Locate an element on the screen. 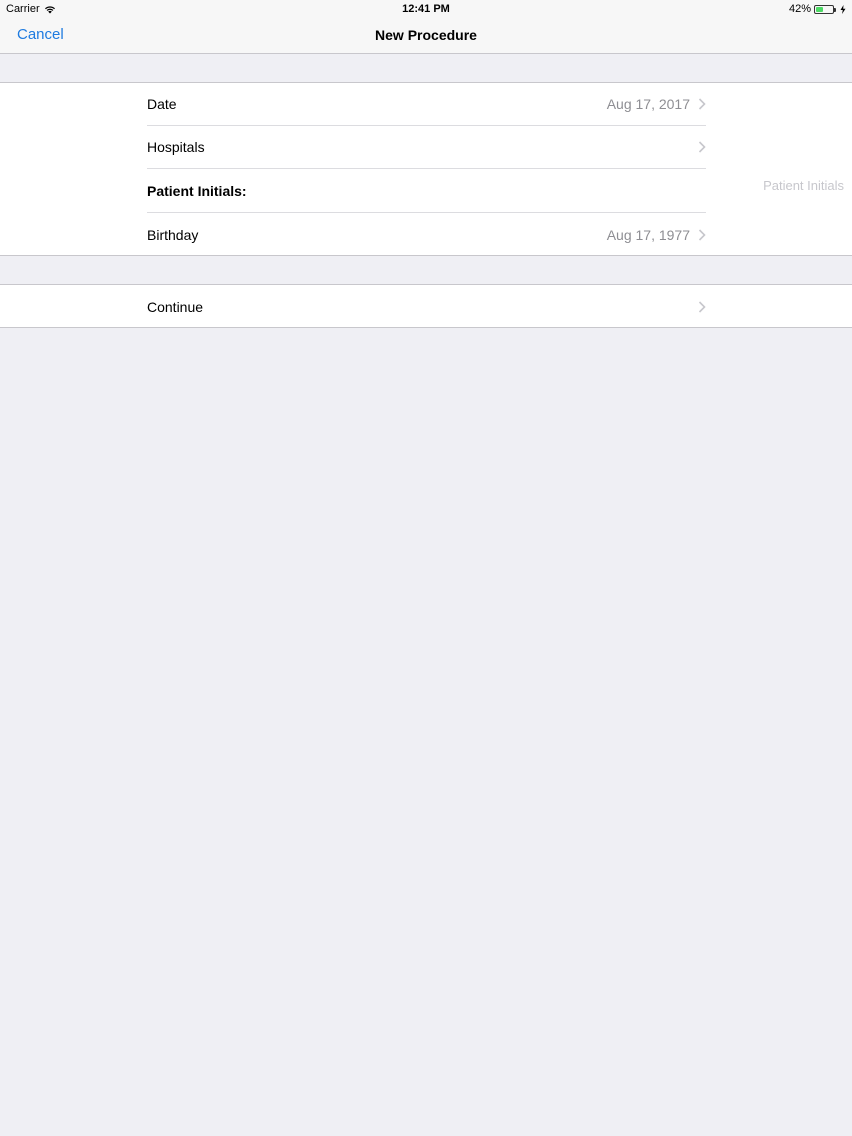  patient-initials-input is located at coordinates (784, 185).